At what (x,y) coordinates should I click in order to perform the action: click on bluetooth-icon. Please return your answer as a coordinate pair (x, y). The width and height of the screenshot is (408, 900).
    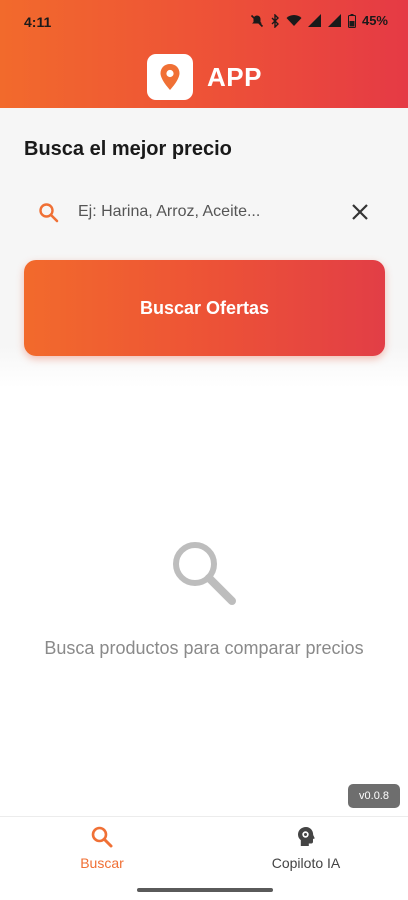
    Looking at the image, I should click on (275, 20).